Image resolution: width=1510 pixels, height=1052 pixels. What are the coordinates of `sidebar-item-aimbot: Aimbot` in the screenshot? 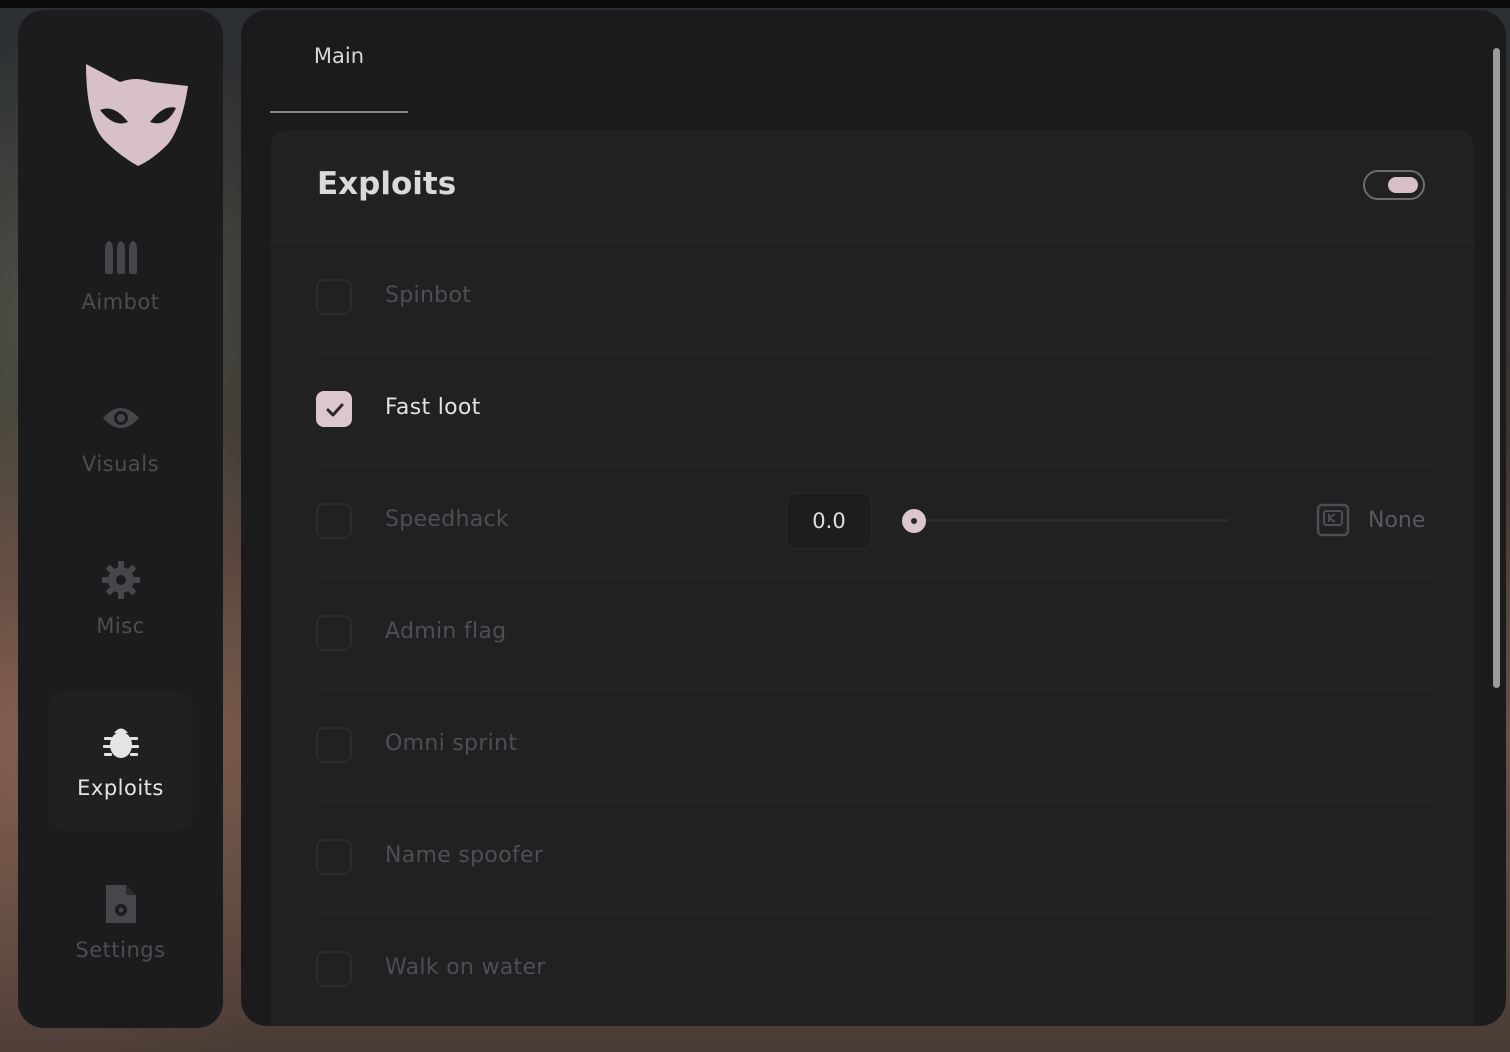 It's located at (120, 275).